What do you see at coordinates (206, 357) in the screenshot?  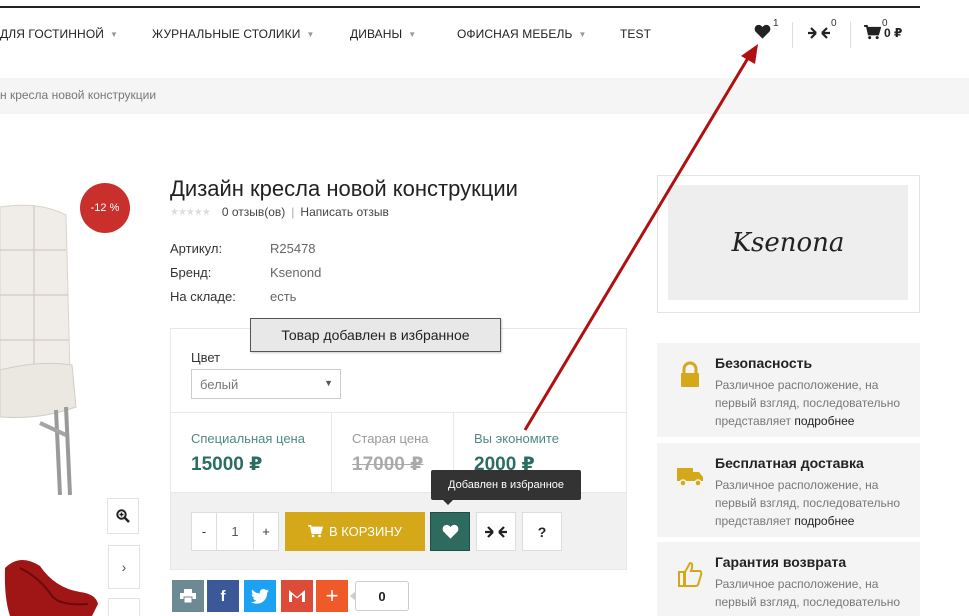 I see `color-option-label: Цвет` at bounding box center [206, 357].